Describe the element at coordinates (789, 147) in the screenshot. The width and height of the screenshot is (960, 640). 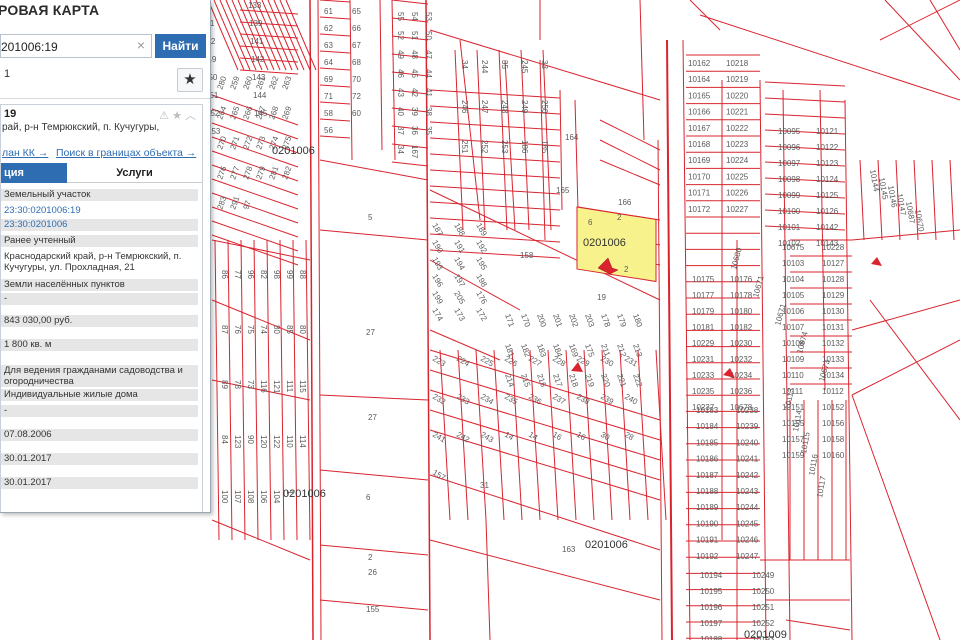
I see `parcel-number: 10096` at that location.